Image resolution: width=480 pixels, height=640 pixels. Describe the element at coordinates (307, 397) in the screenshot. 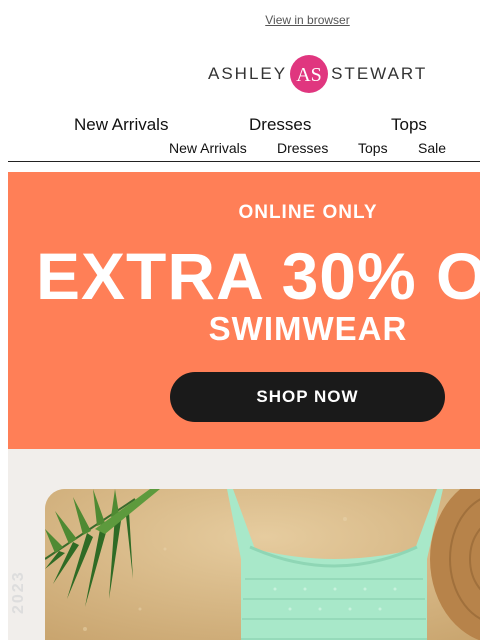

I see `shop-now-button: SHOP NOW` at that location.